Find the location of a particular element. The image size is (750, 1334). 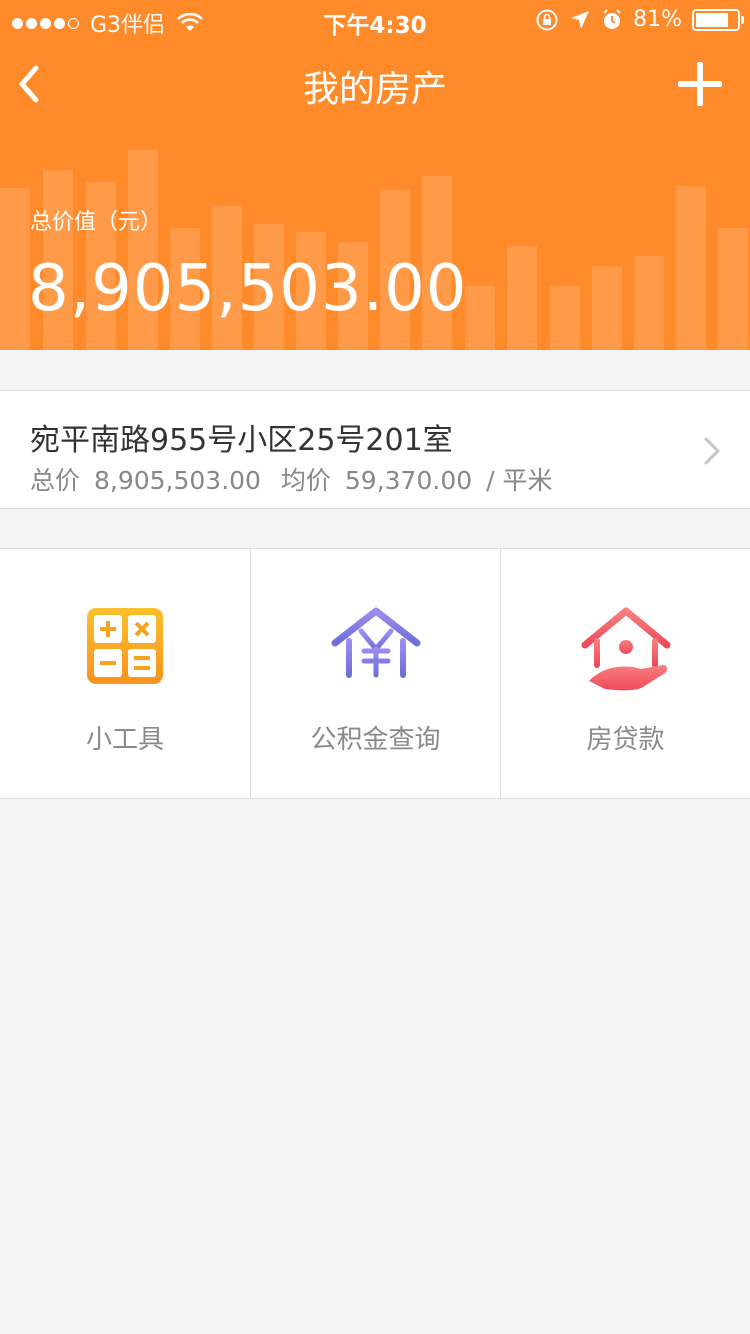

chevron-right-icon is located at coordinates (712, 451).